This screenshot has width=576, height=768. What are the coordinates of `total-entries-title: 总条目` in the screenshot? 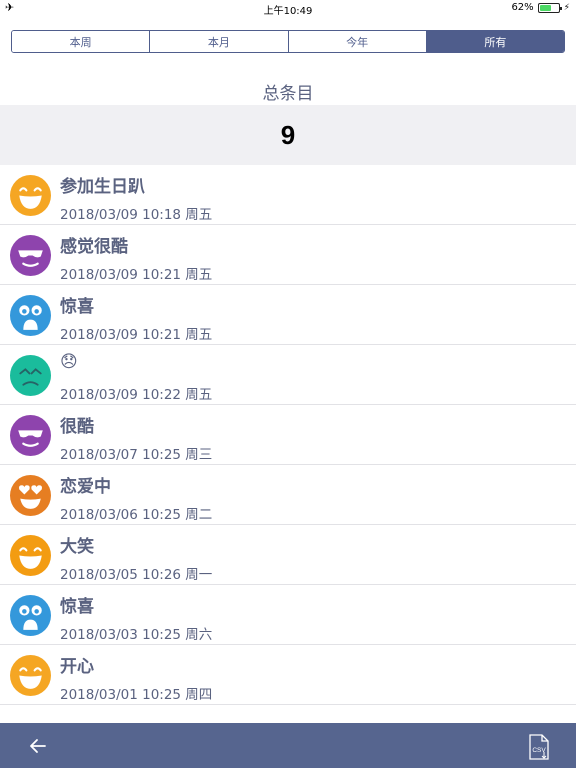 It's located at (288, 94).